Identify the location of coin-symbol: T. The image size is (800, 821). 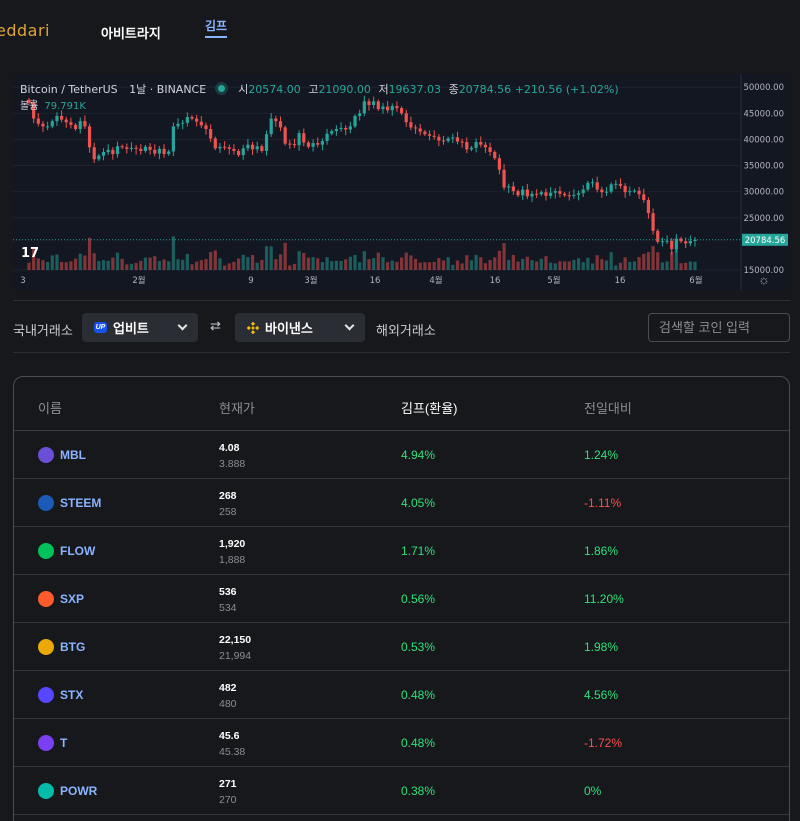
(63, 743).